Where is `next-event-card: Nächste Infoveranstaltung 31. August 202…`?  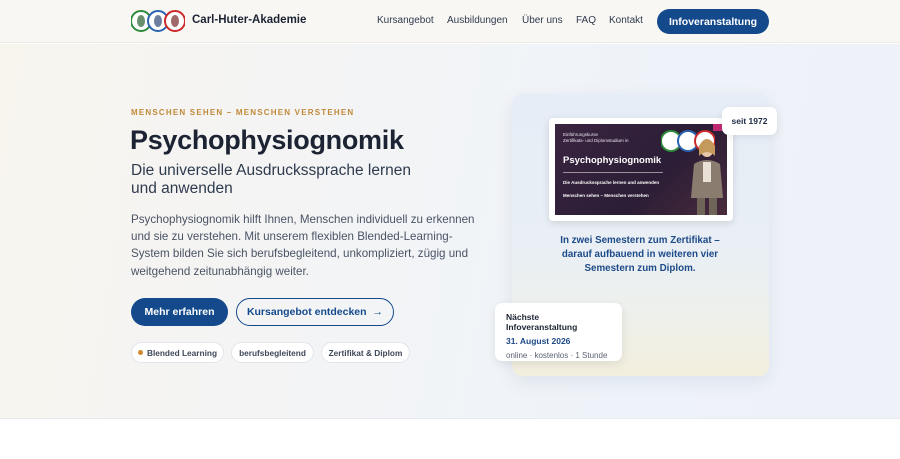
next-event-card: Nächste Infoveranstaltung 31. August 202… is located at coordinates (558, 332).